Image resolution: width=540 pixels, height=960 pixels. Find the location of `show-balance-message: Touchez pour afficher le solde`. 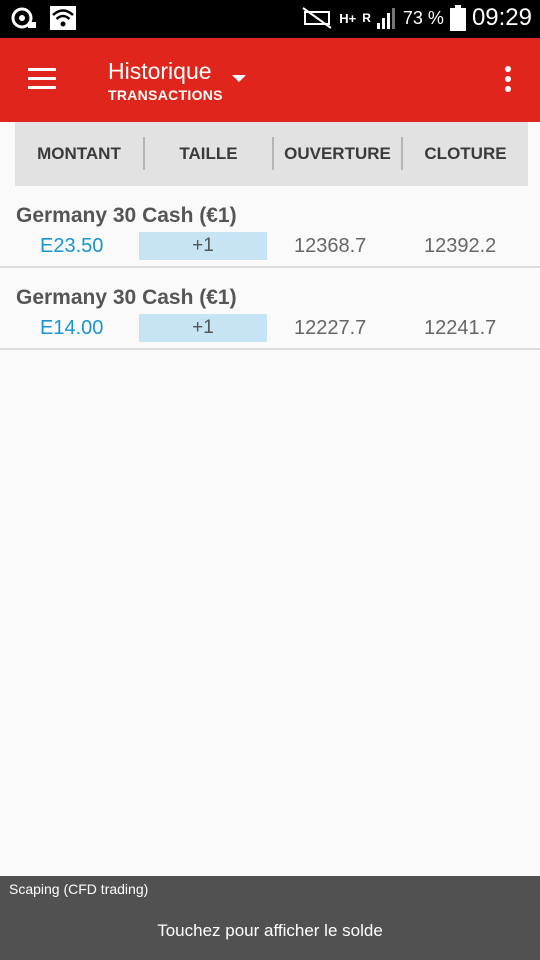

show-balance-message: Touchez pour afficher le solde is located at coordinates (270, 930).